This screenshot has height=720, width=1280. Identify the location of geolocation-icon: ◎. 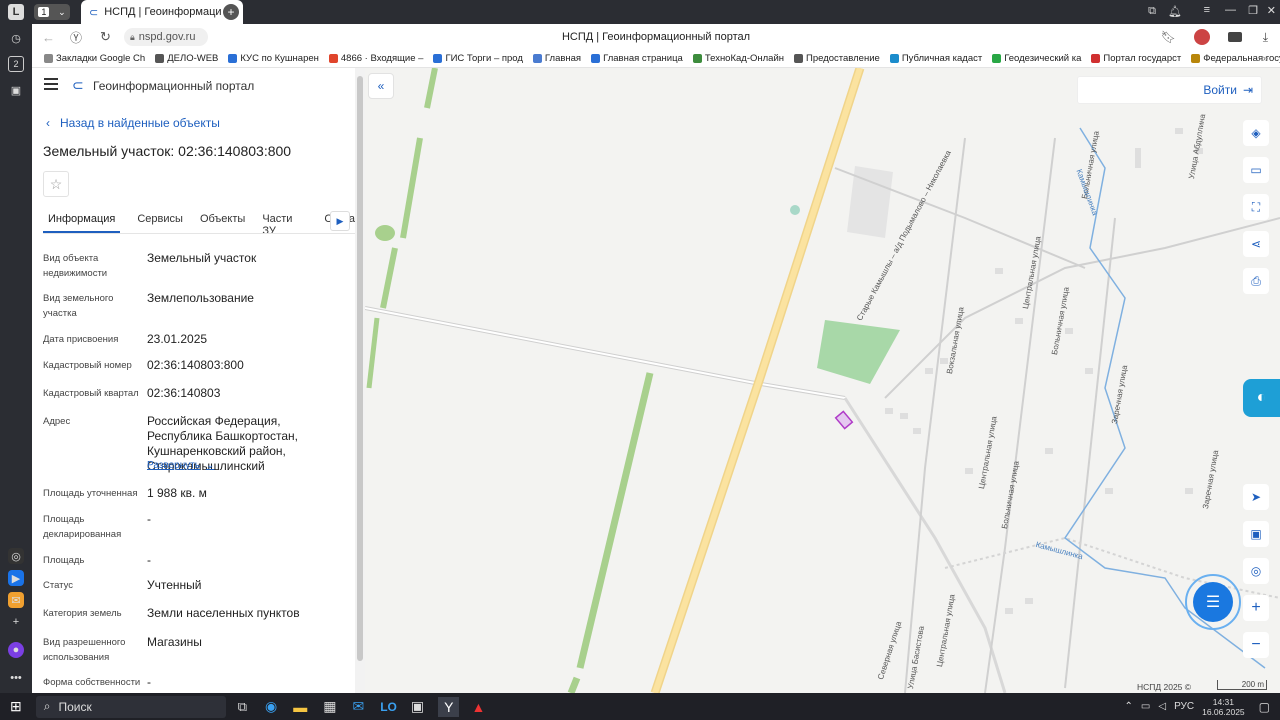
(1256, 571).